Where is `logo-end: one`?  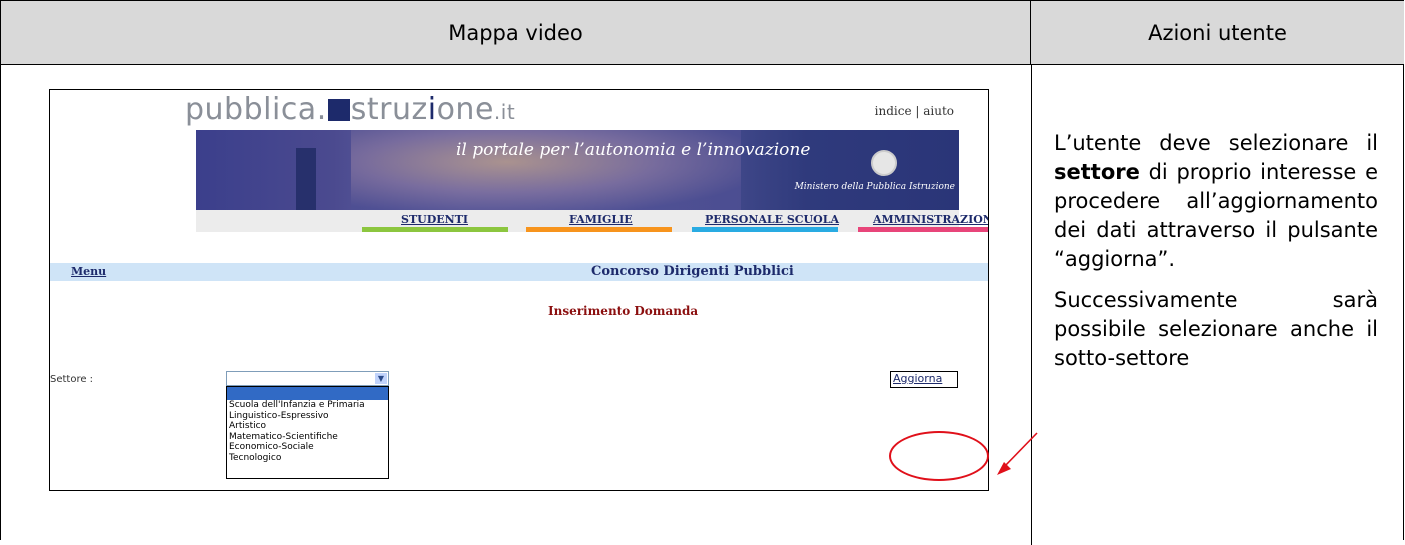
logo-end: one is located at coordinates (465, 109).